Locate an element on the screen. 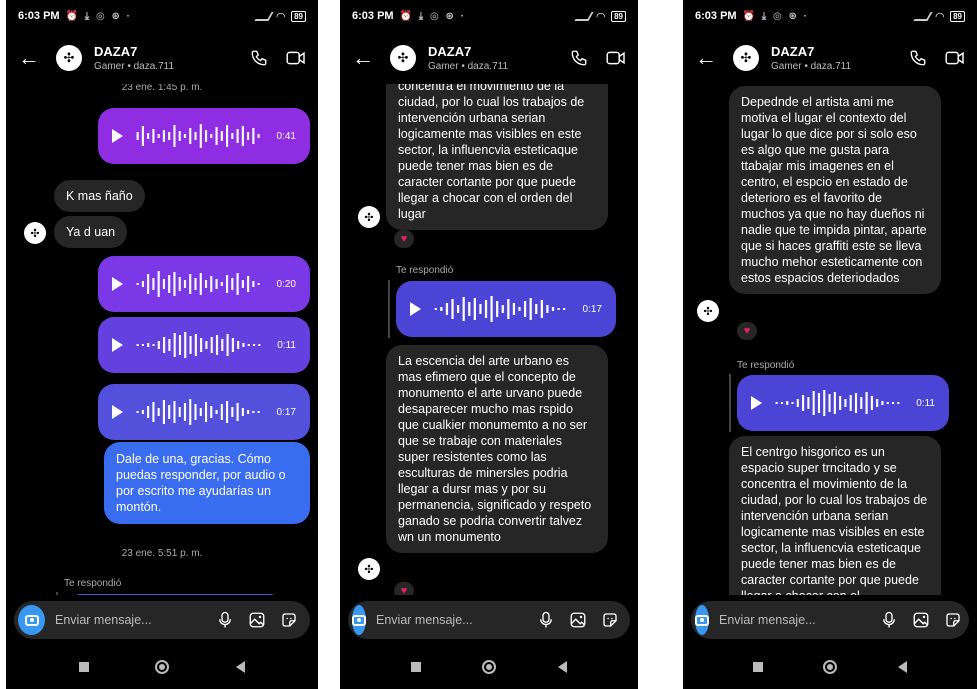 This screenshot has width=977, height=689. voice-duration: 0:20 is located at coordinates (286, 284).